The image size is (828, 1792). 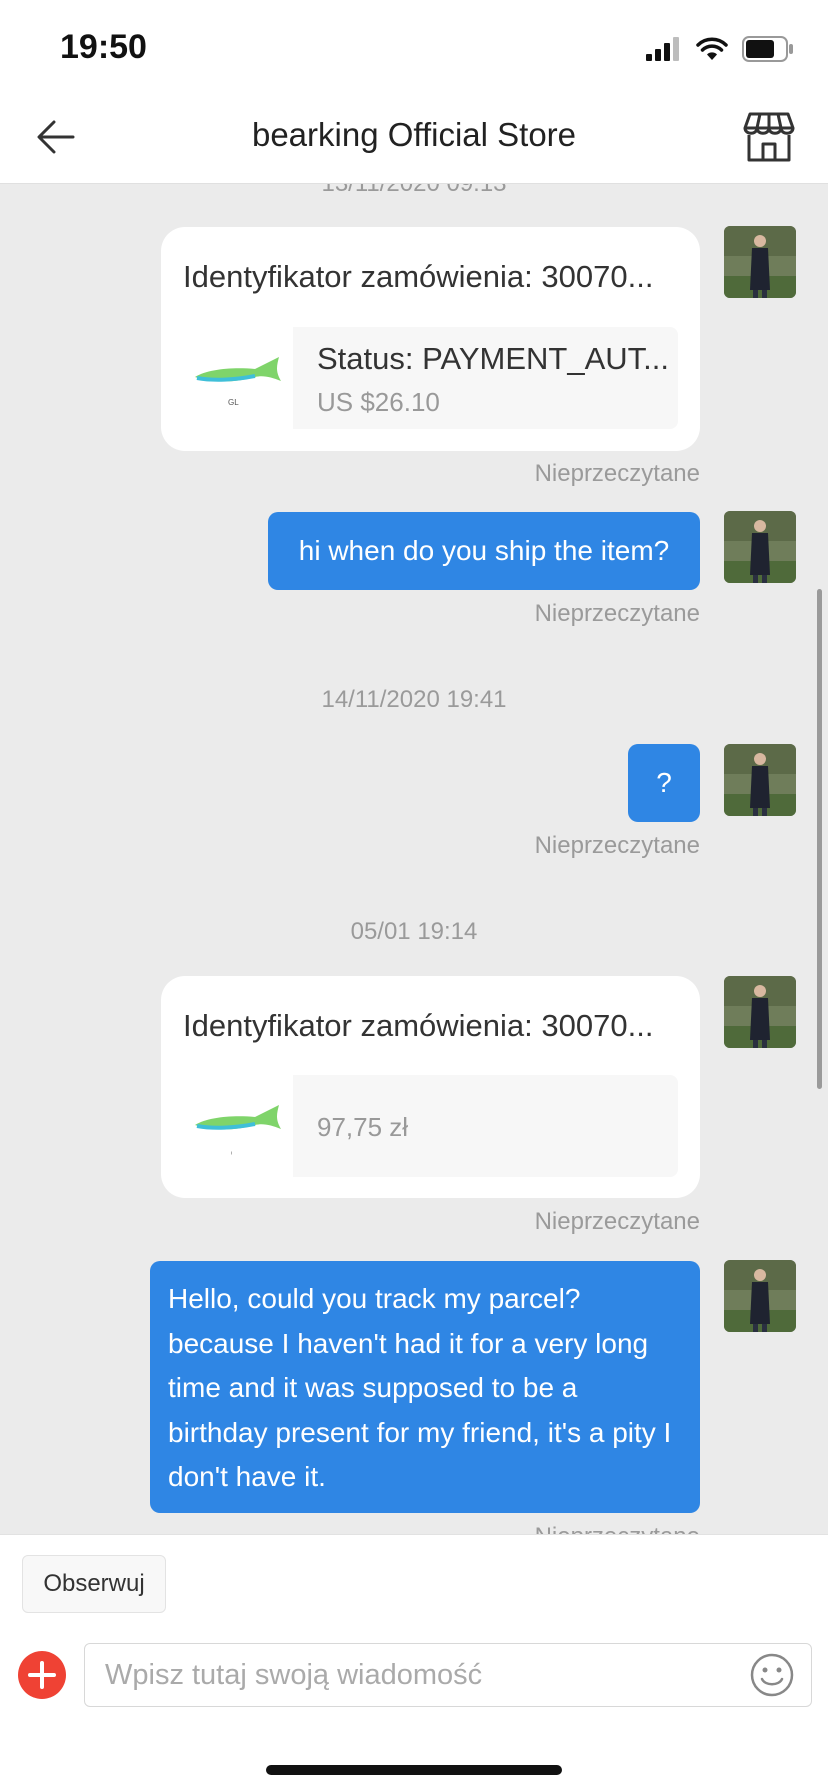 What do you see at coordinates (363, 1127) in the screenshot?
I see `order-price: 97,75 zł` at bounding box center [363, 1127].